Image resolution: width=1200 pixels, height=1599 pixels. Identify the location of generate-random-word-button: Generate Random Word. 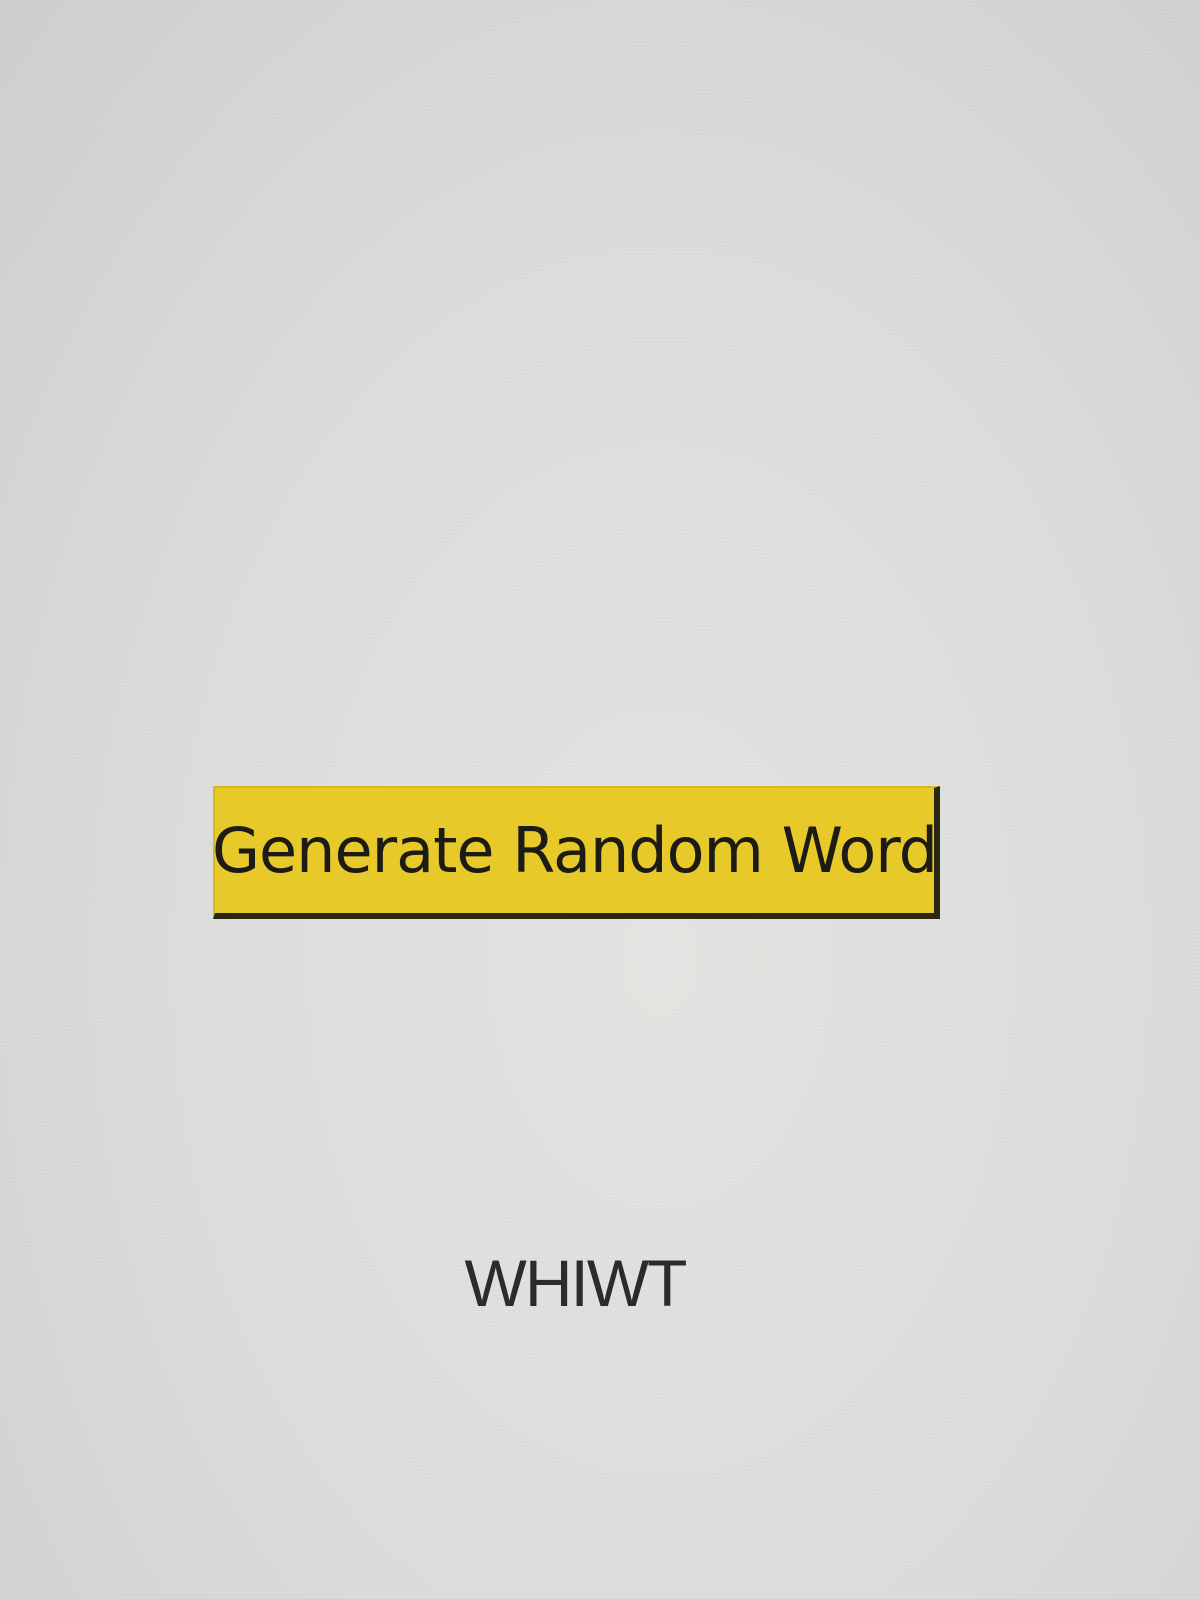
(576, 852).